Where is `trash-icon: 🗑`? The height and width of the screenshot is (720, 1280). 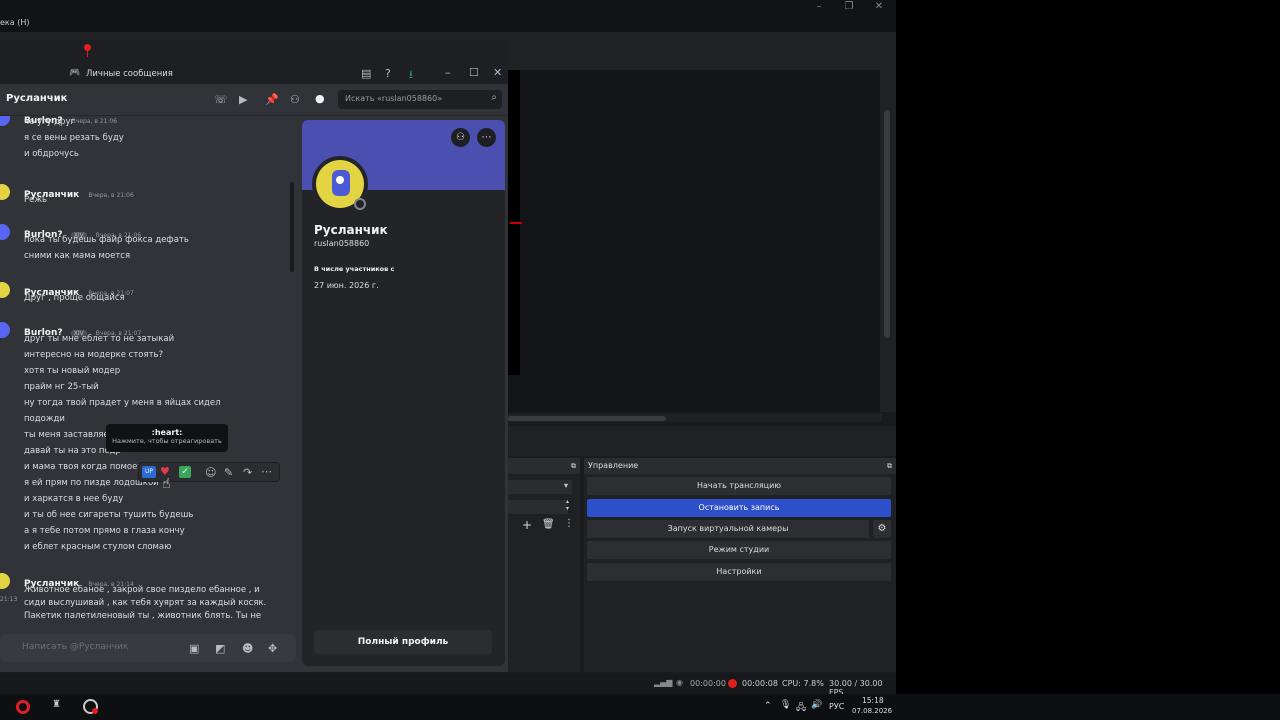 trash-icon: 🗑 is located at coordinates (548, 524).